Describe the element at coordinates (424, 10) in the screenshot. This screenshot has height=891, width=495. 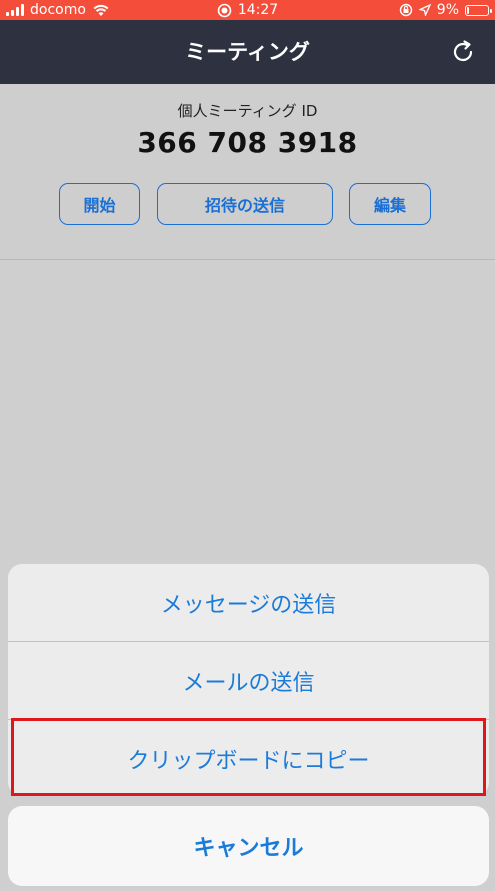
I see `location-icon` at that location.